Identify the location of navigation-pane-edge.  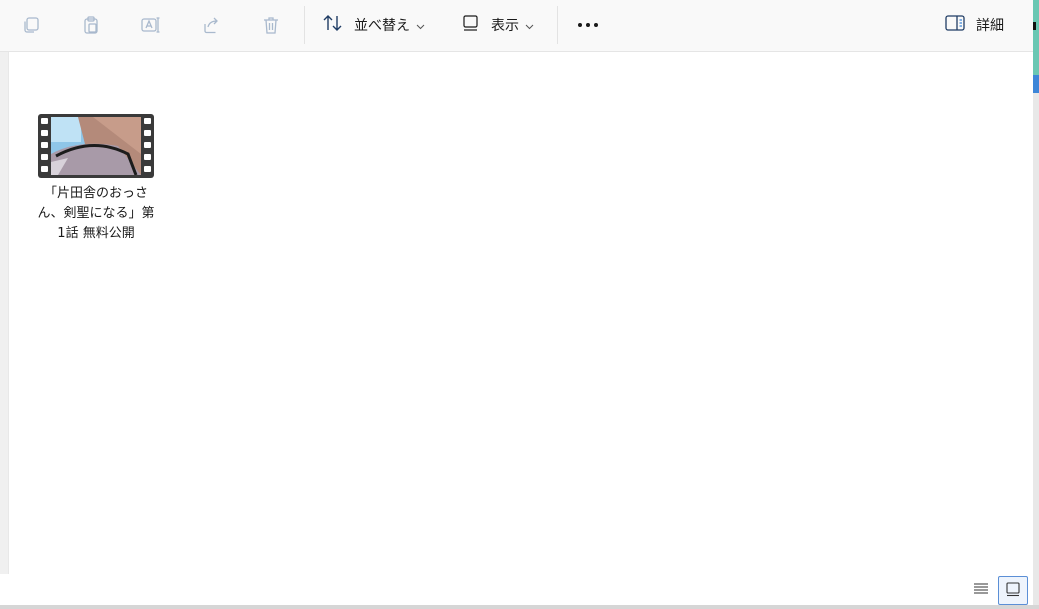
(4, 313).